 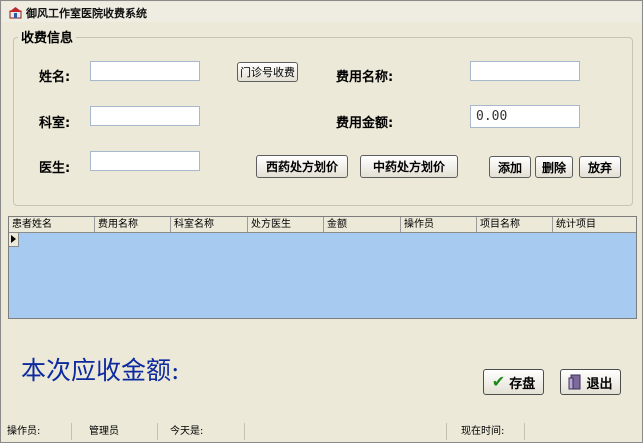 I want to click on row-indicator, so click(x=14, y=240).